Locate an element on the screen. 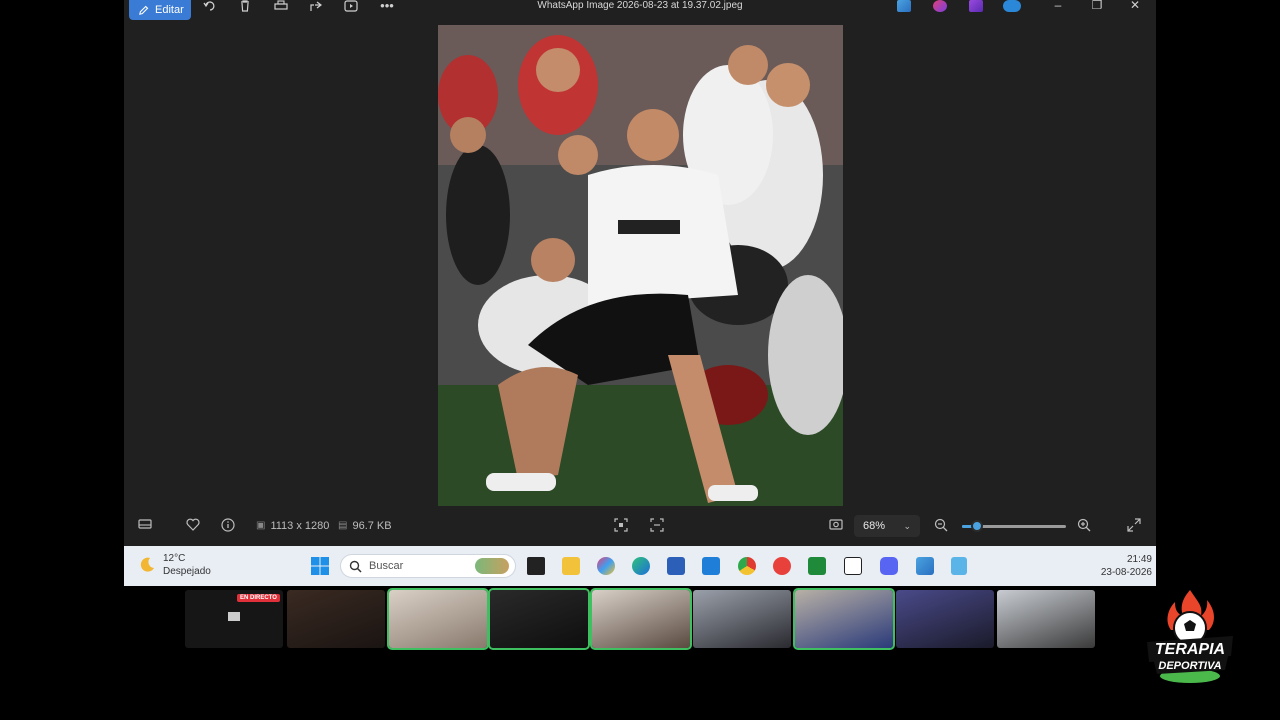 The height and width of the screenshot is (720, 1280). status-bar: ▣ 1113 x 1280 ▤ 96.7 KB 68% ⌄ is located at coordinates (640, 526).